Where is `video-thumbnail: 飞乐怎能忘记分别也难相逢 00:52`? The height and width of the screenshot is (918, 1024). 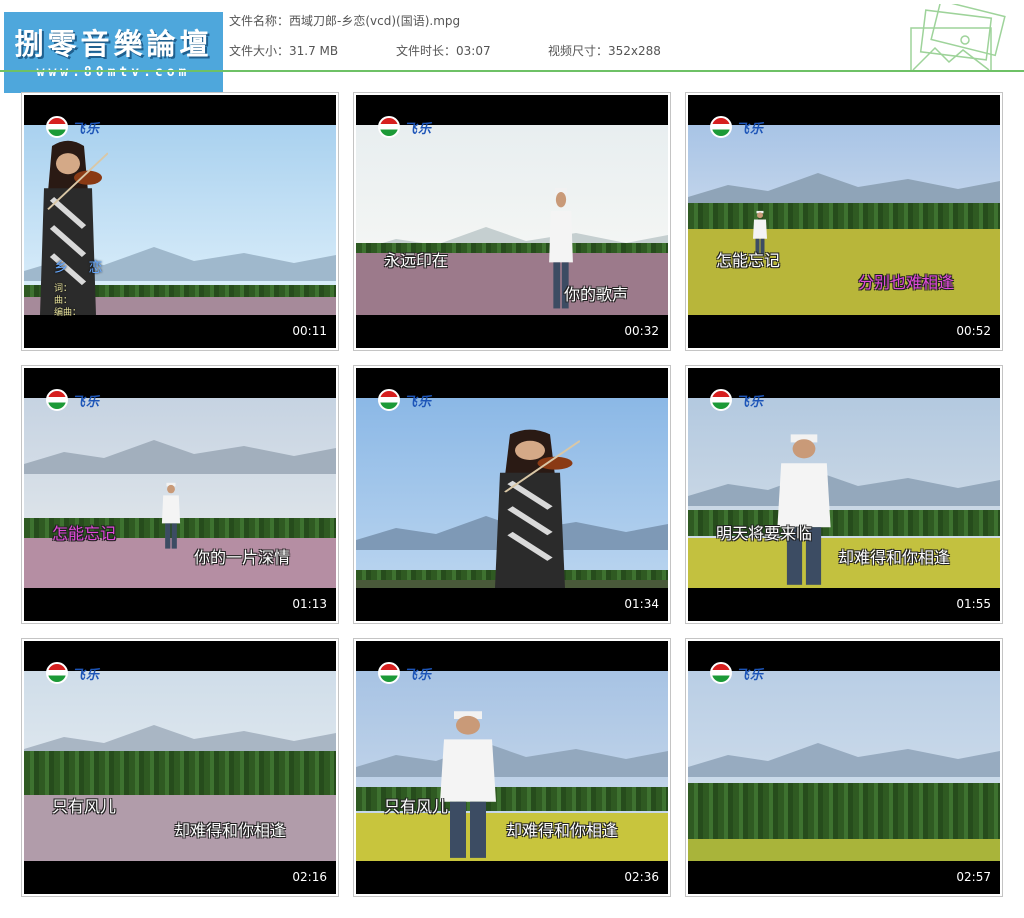 video-thumbnail: 飞乐怎能忘记分别也难相逢 00:52 is located at coordinates (844, 221).